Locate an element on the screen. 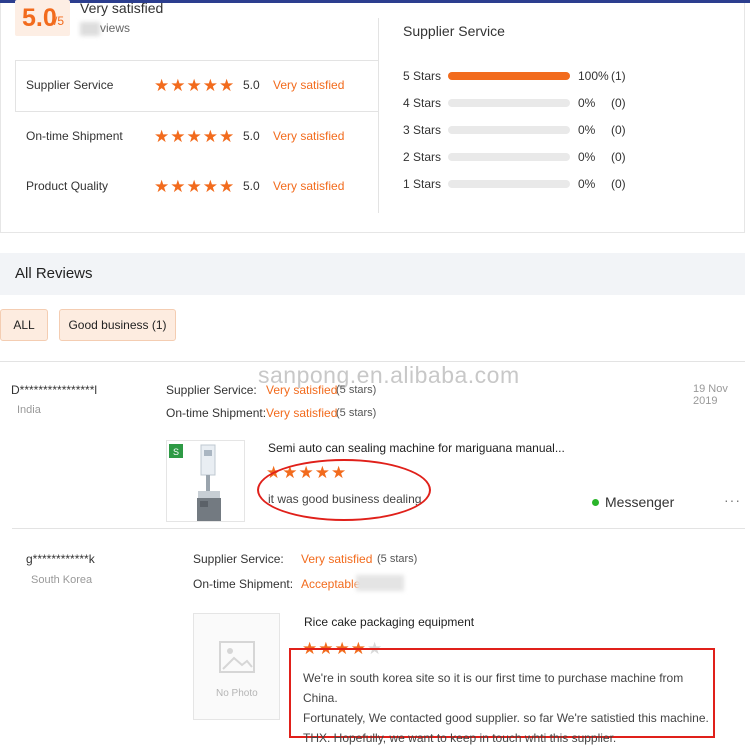 The image size is (750, 750). shipment-stars: (5 stars) is located at coordinates (356, 413).